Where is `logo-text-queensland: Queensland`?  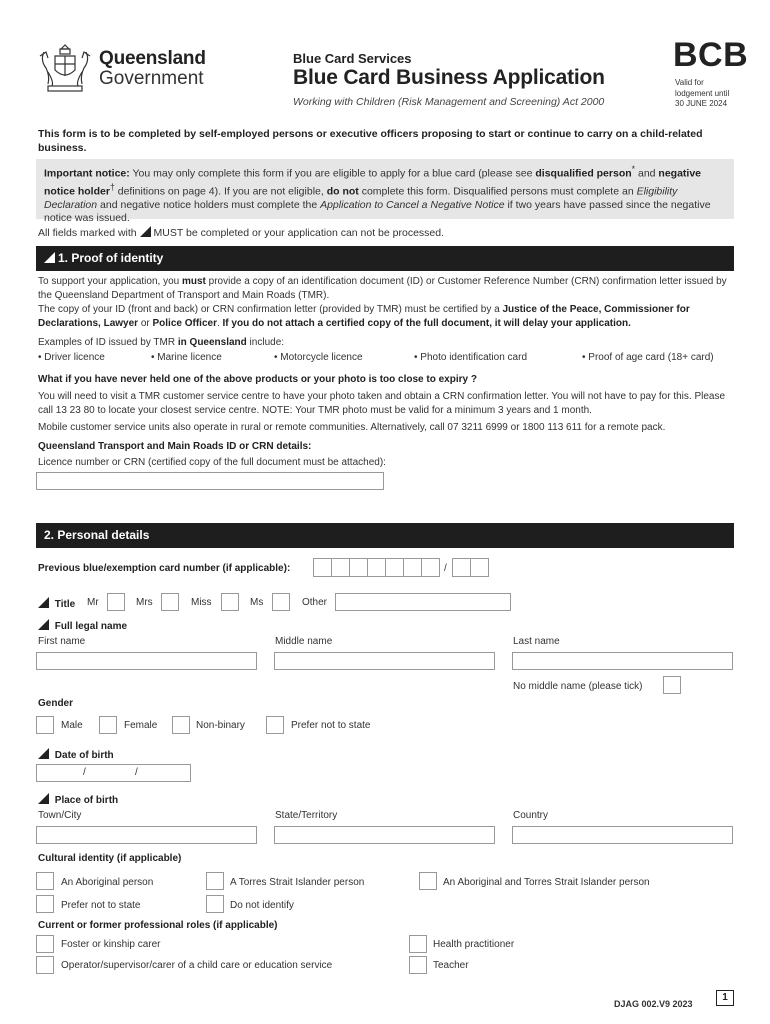 logo-text-queensland: Queensland is located at coordinates (152, 58).